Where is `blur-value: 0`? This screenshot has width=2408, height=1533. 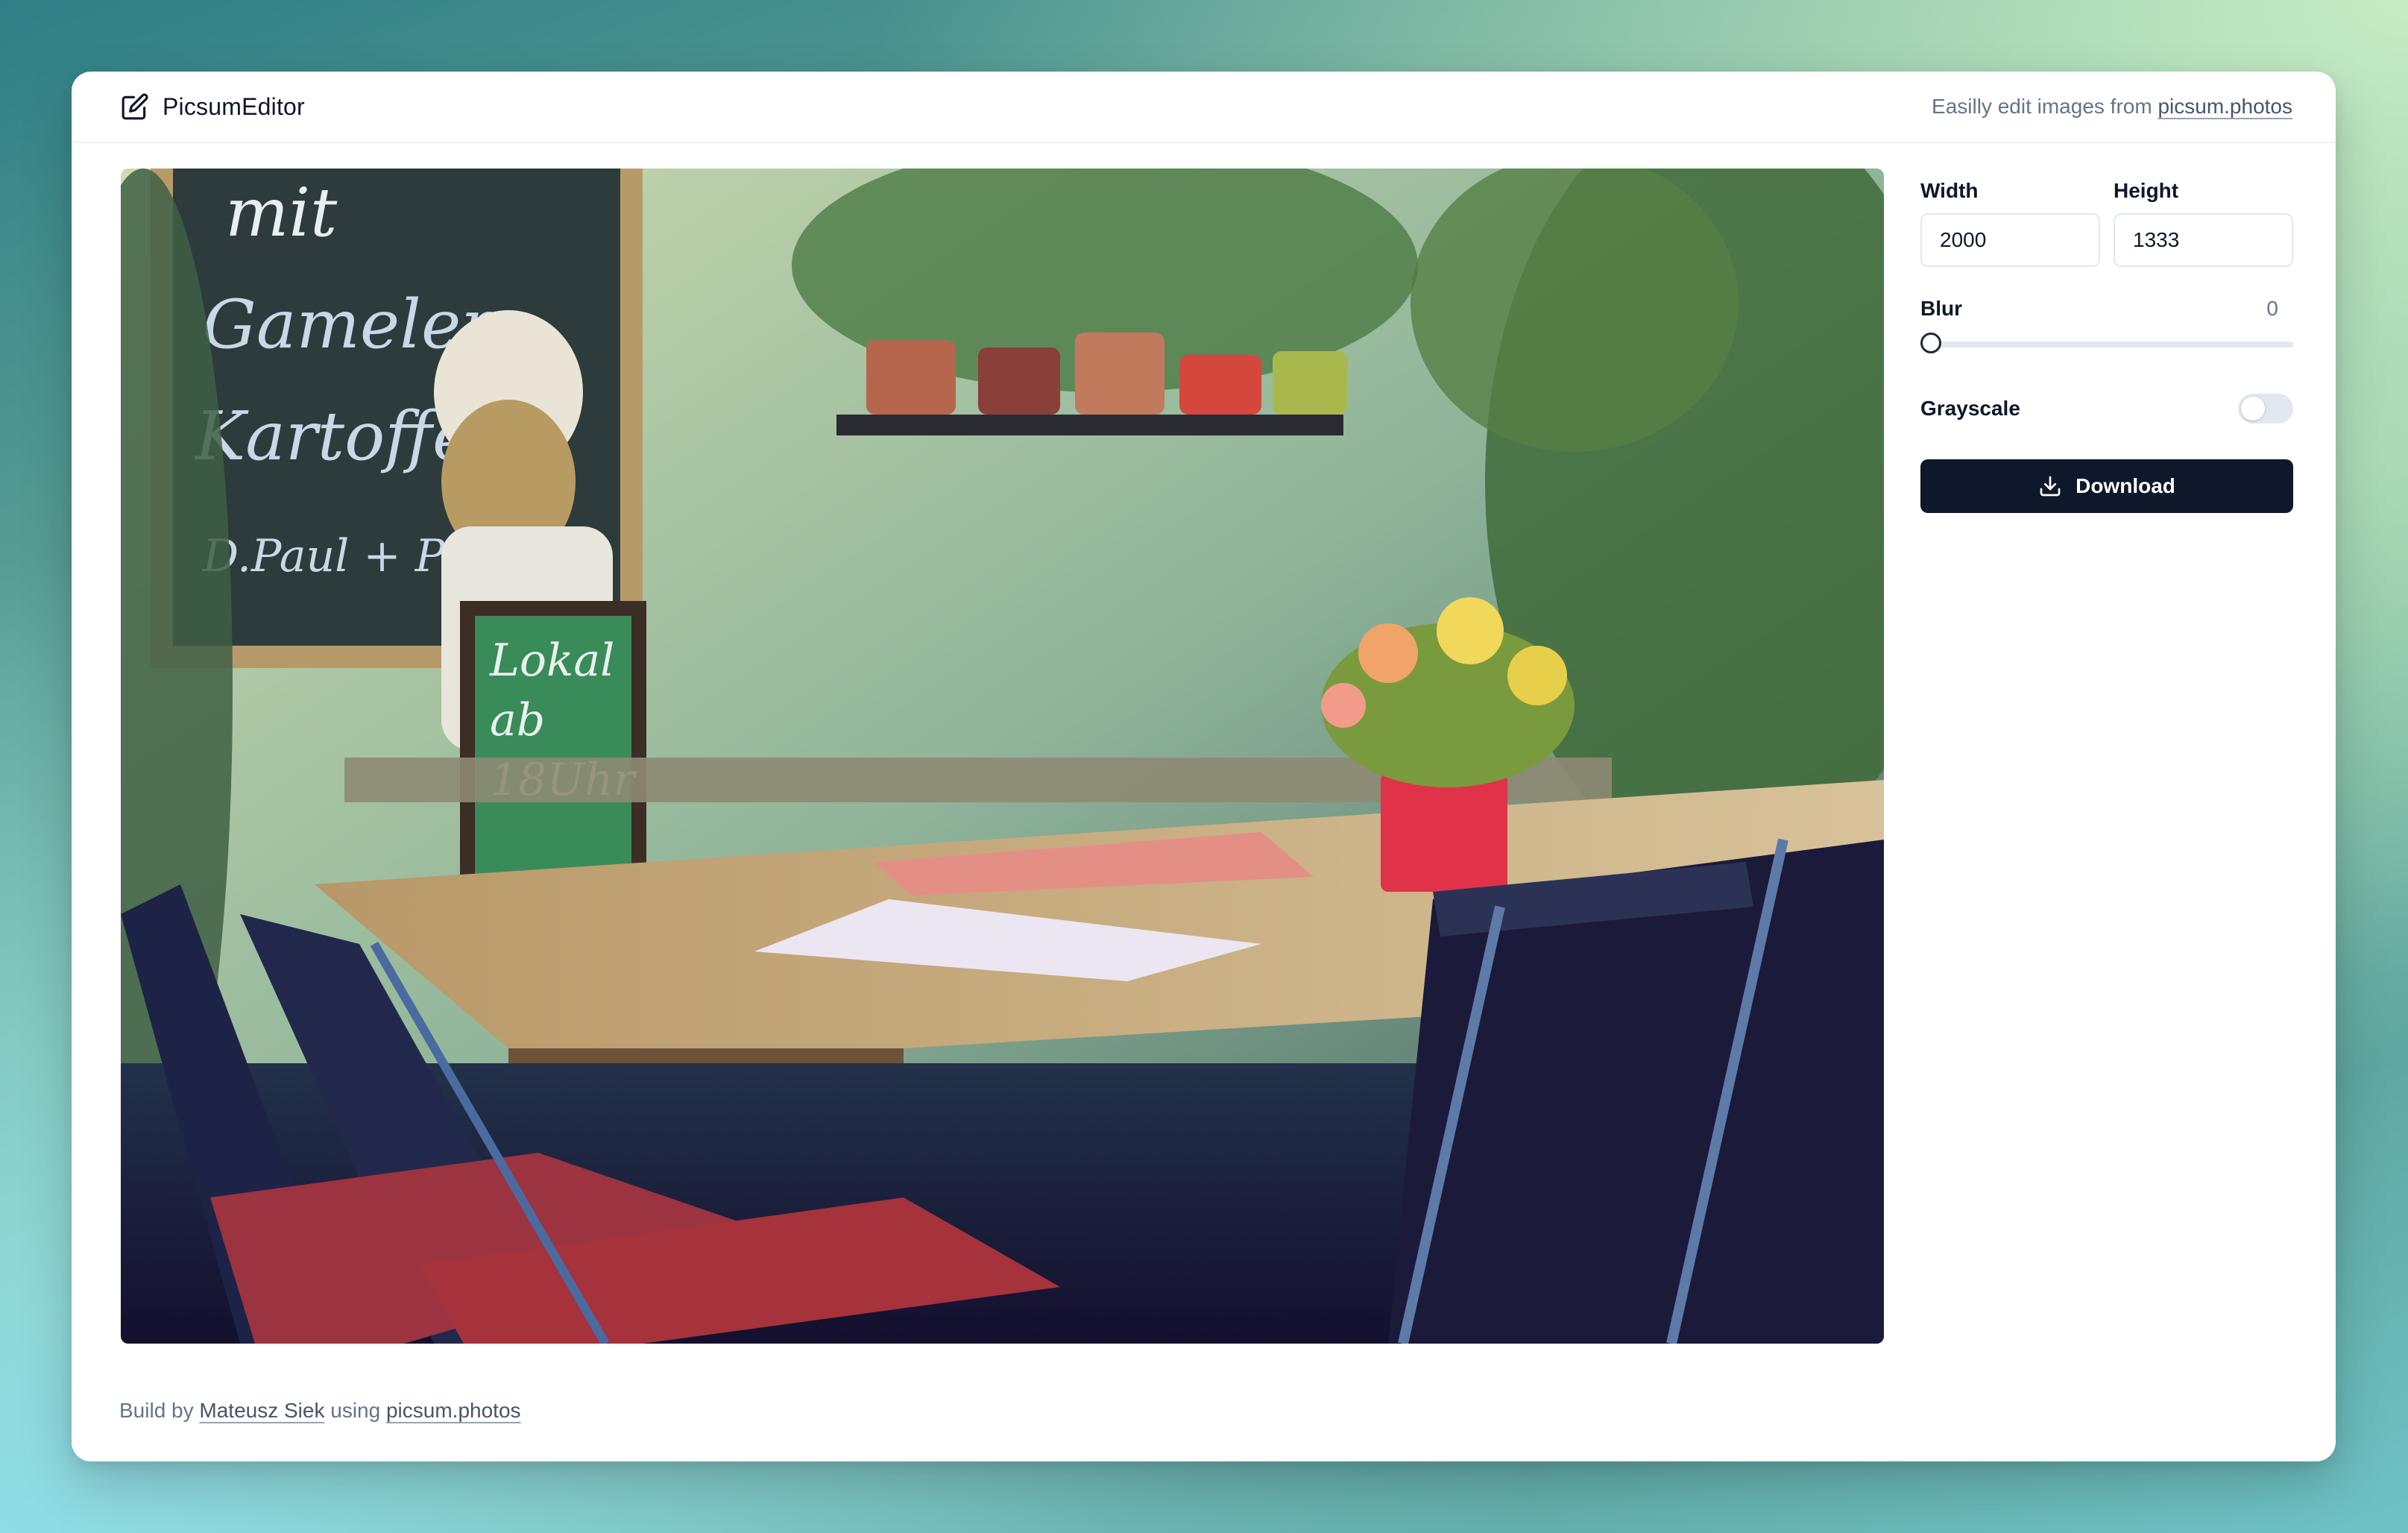
blur-value: 0 is located at coordinates (2272, 308).